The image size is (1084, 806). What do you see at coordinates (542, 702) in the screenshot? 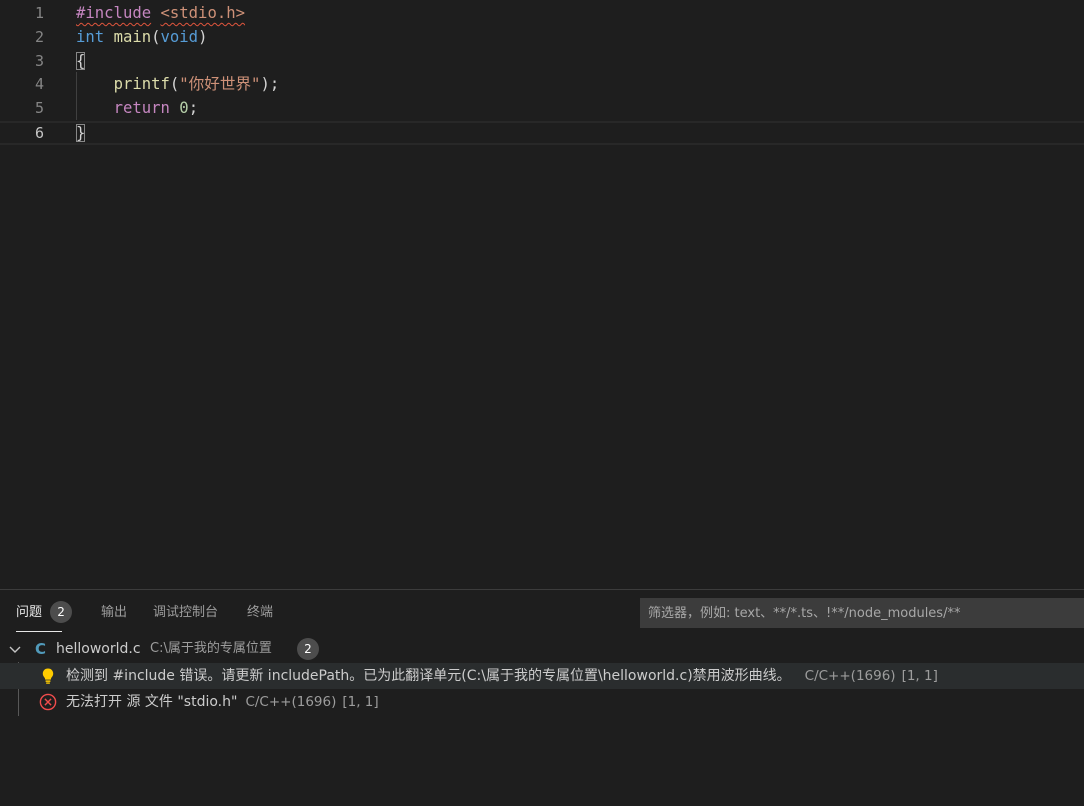
I see `problem-row-cannot-open: 无法打开 源 文件 "stdio.h" C/C++(1696) [1, 1]` at bounding box center [542, 702].